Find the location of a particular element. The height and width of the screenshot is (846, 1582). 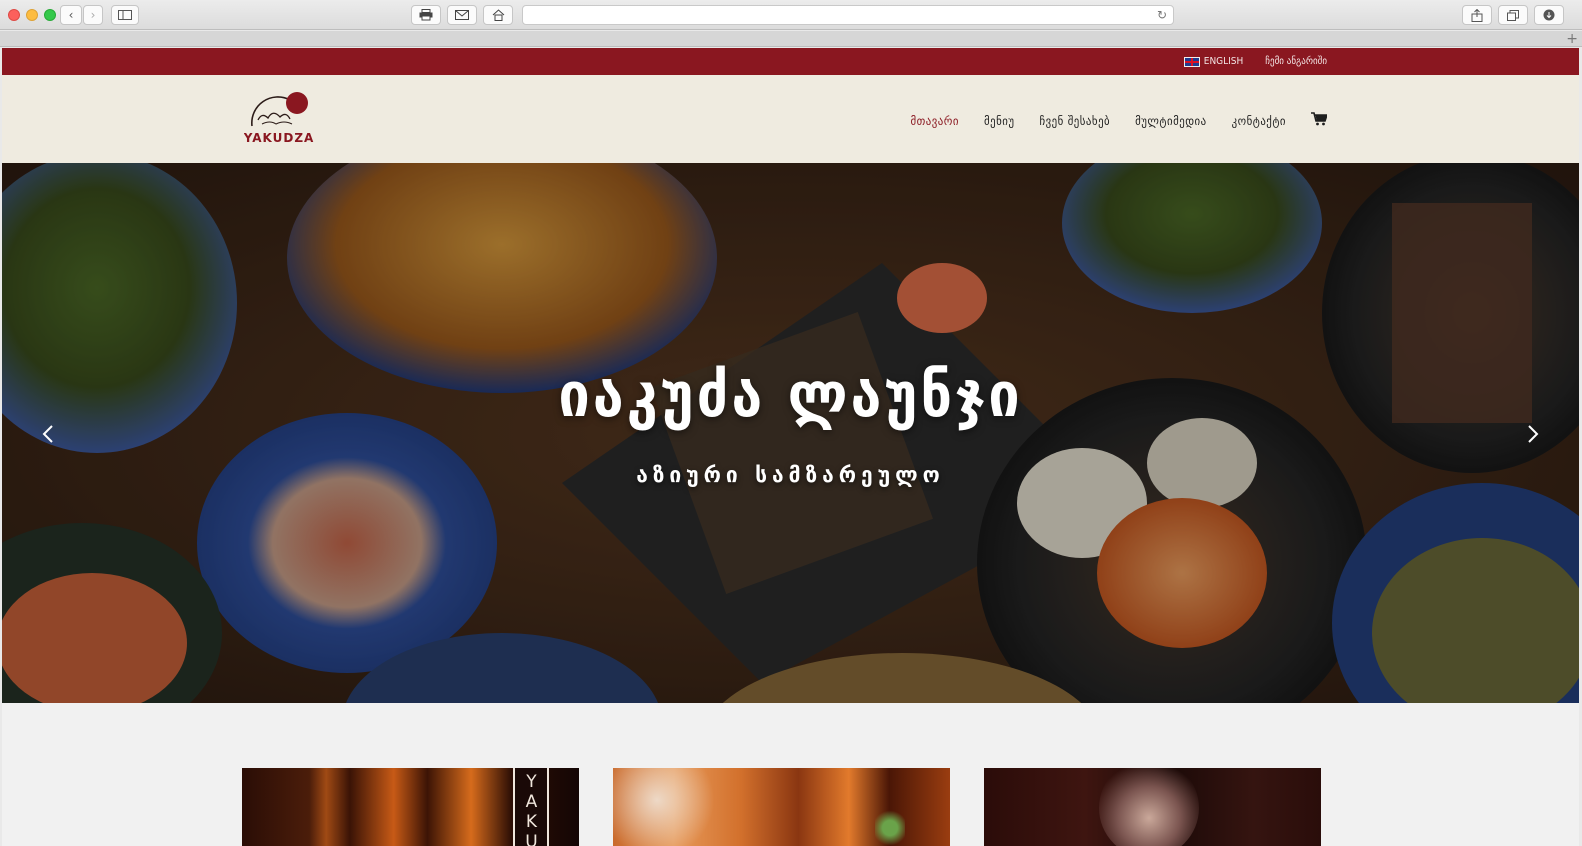

feature-card-lounge: YAKU is located at coordinates (410, 807).